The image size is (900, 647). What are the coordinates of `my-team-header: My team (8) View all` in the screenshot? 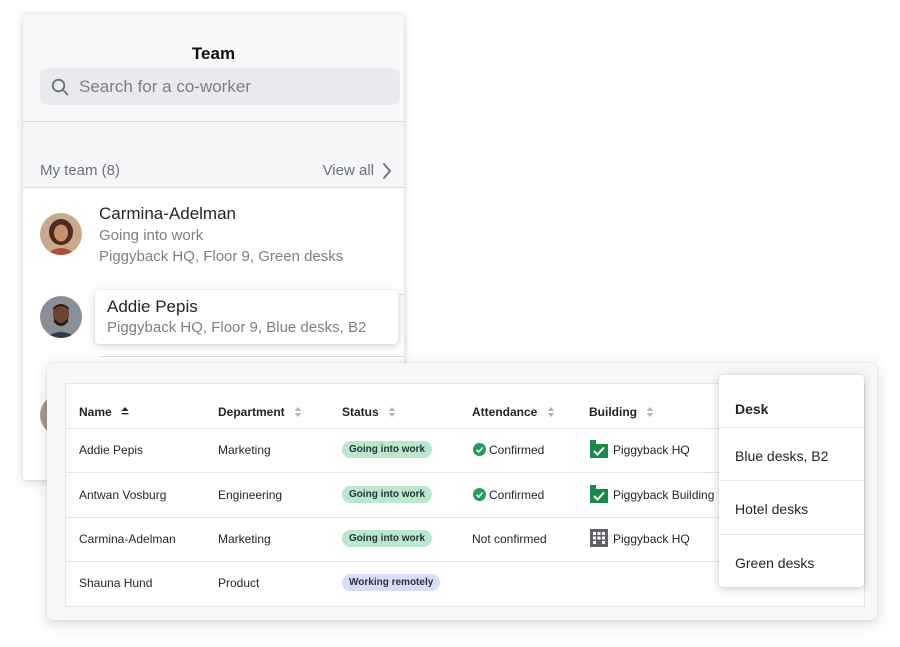 It's located at (213, 155).